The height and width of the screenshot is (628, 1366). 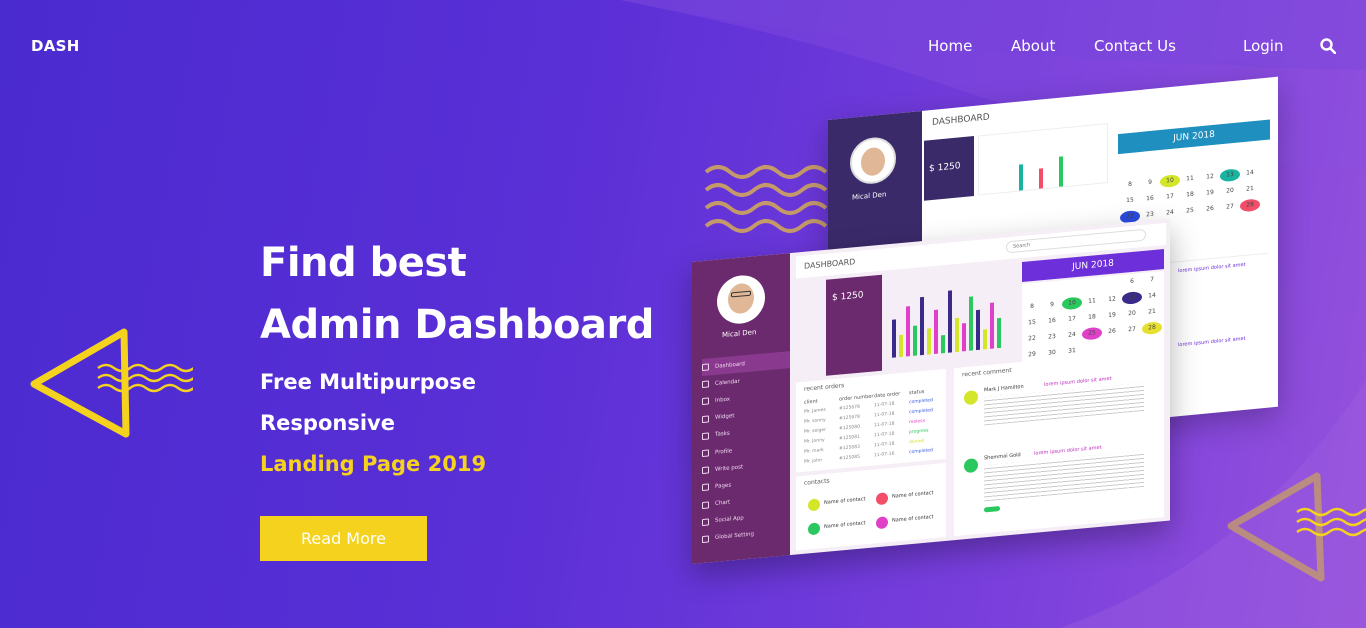 What do you see at coordinates (1076, 241) in the screenshot?
I see `front-search-field: Search` at bounding box center [1076, 241].